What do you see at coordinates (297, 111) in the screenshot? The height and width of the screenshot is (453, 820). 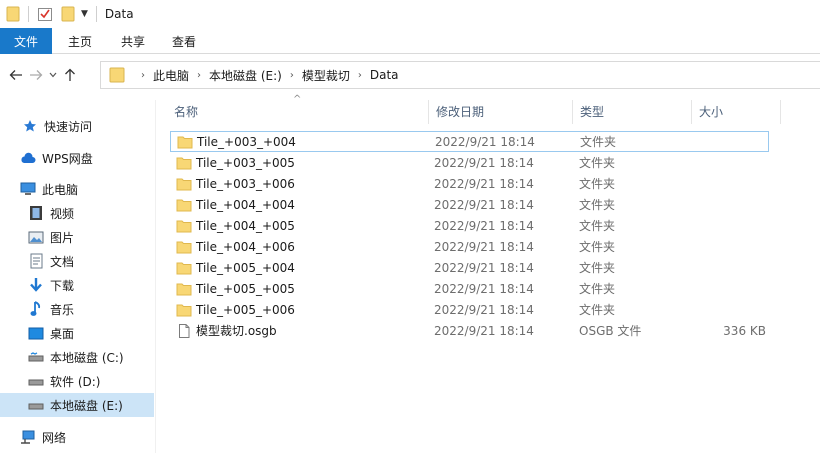 I see `column-header-name: 名称` at bounding box center [297, 111].